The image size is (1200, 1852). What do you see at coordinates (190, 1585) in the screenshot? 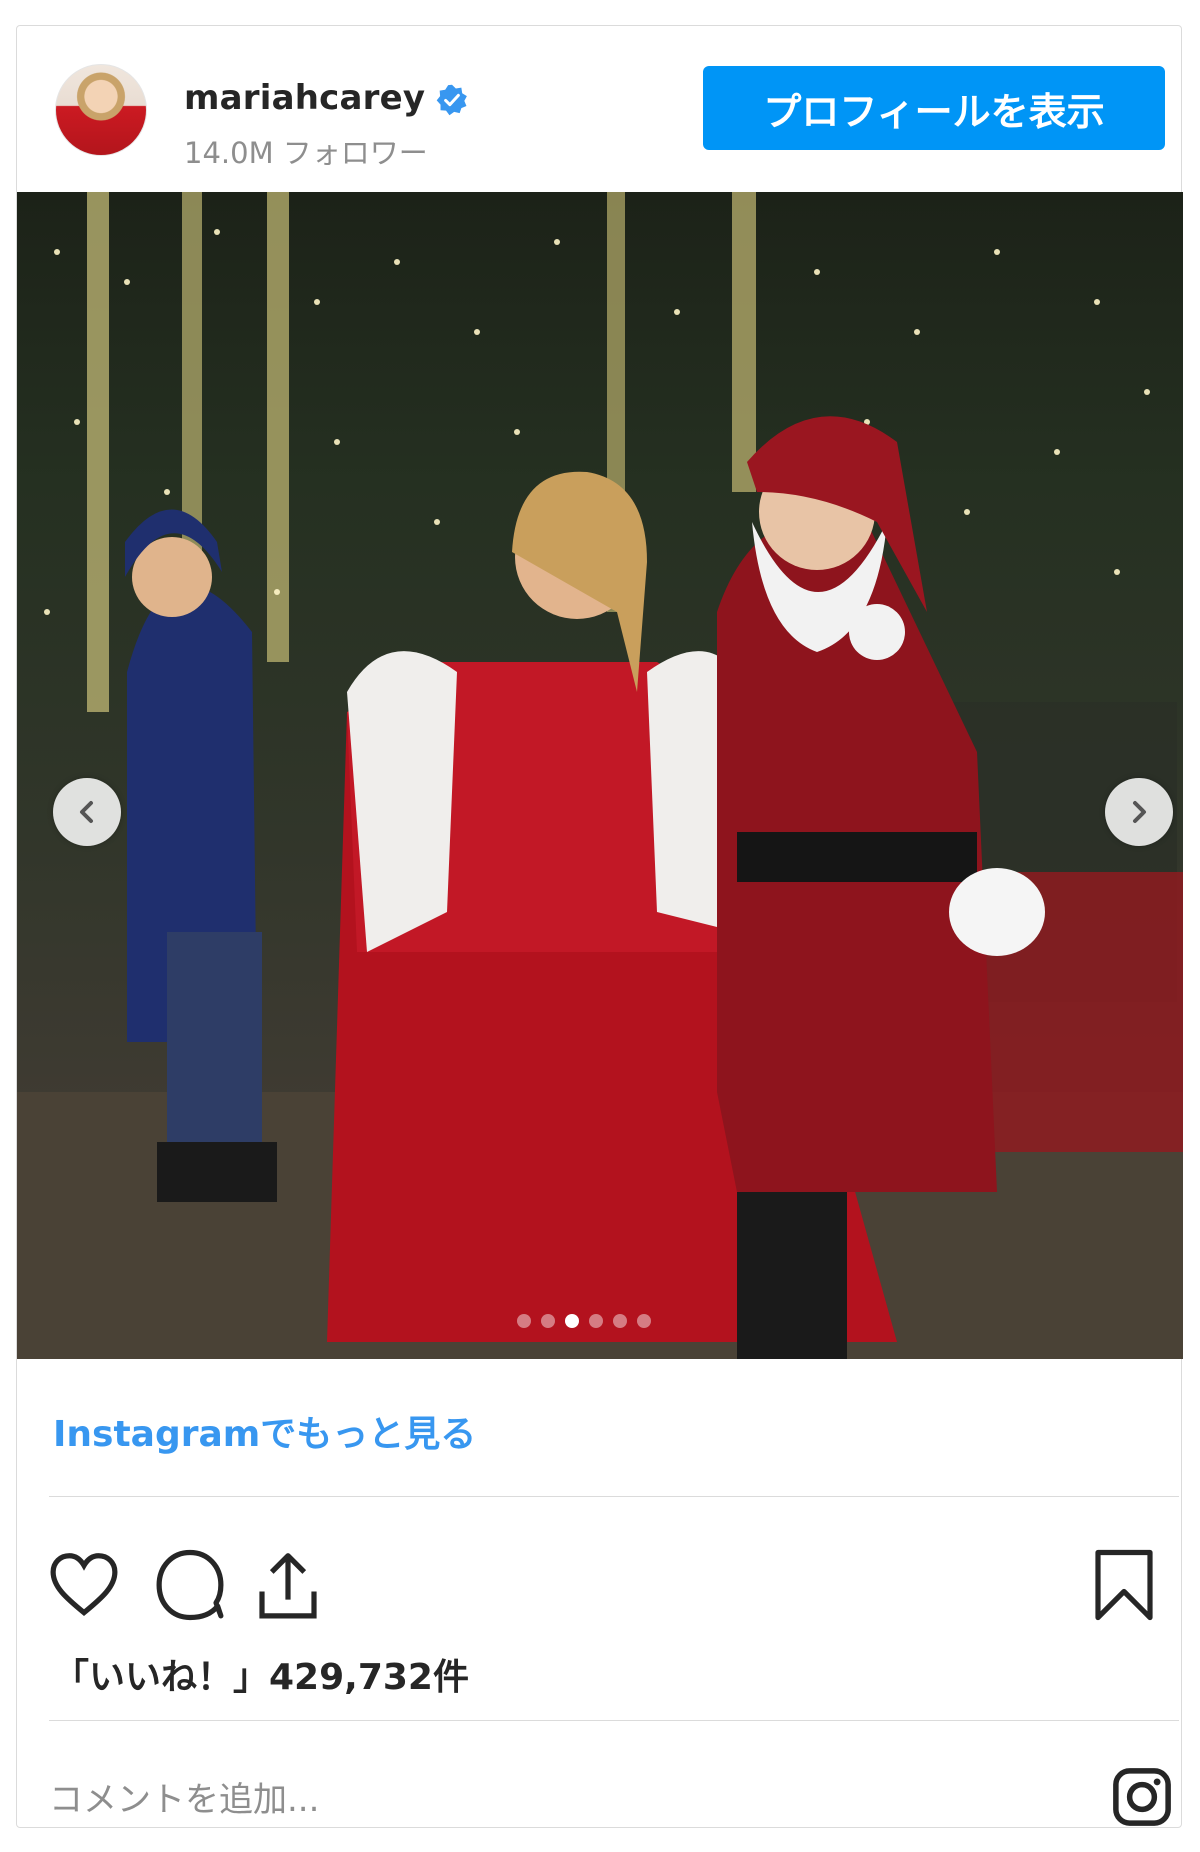
I see `comment-icon` at bounding box center [190, 1585].